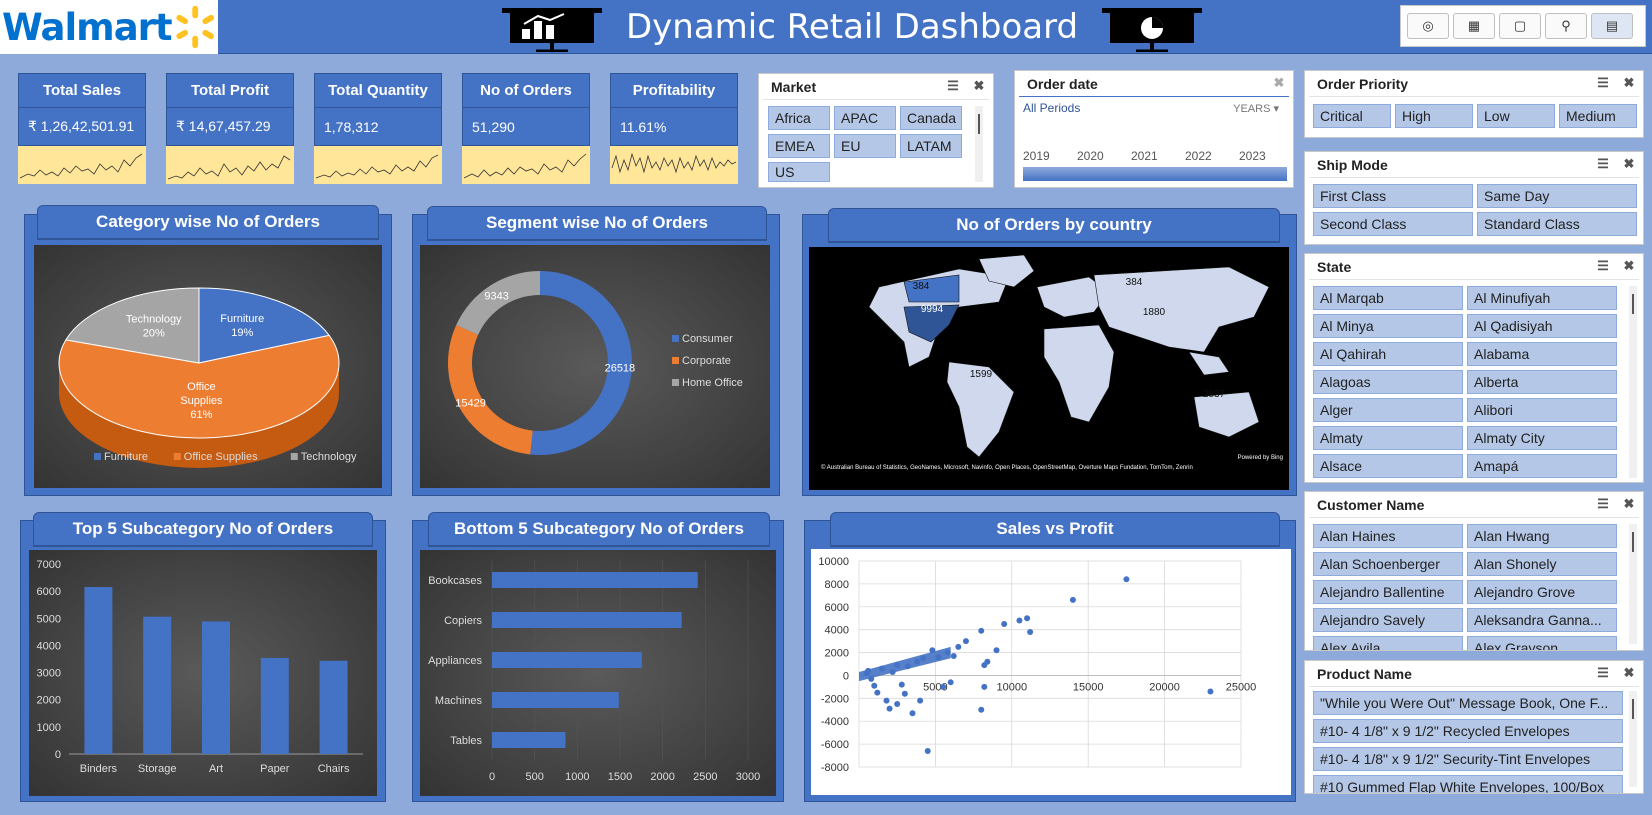 The height and width of the screenshot is (815, 1652). What do you see at coordinates (1388, 354) in the screenshot?
I see `slicer-item: Al Qahirah` at bounding box center [1388, 354].